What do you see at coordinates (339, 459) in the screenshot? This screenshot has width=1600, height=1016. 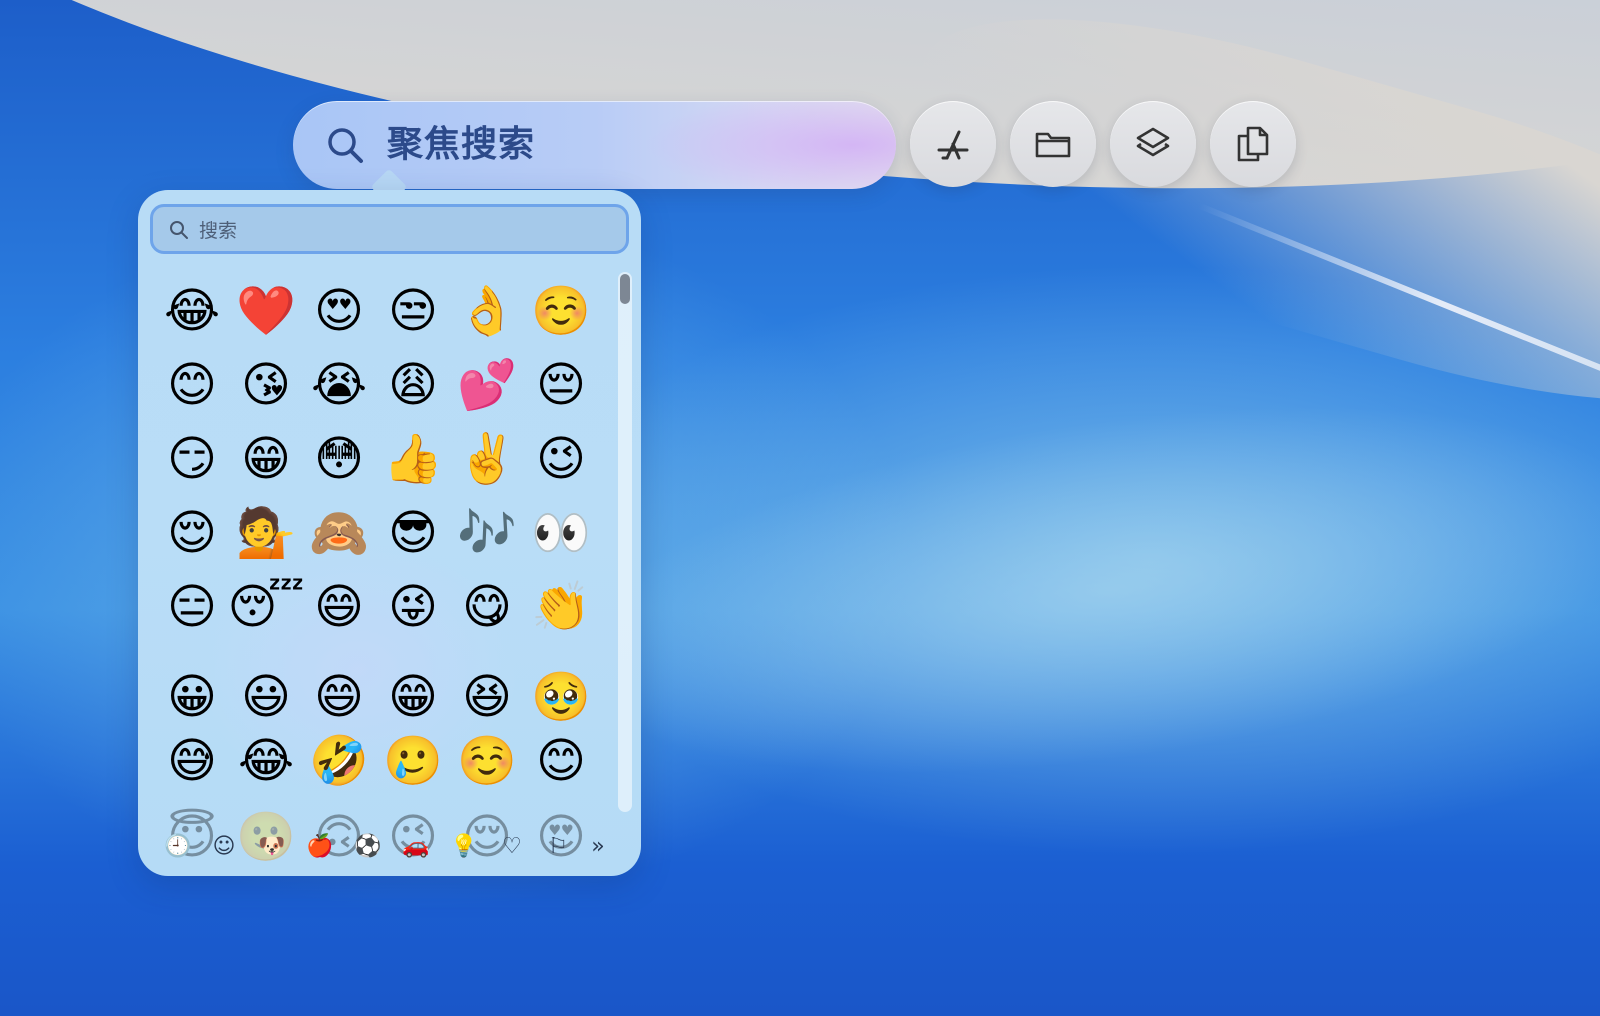 I see `emoji-cell: 😳` at bounding box center [339, 459].